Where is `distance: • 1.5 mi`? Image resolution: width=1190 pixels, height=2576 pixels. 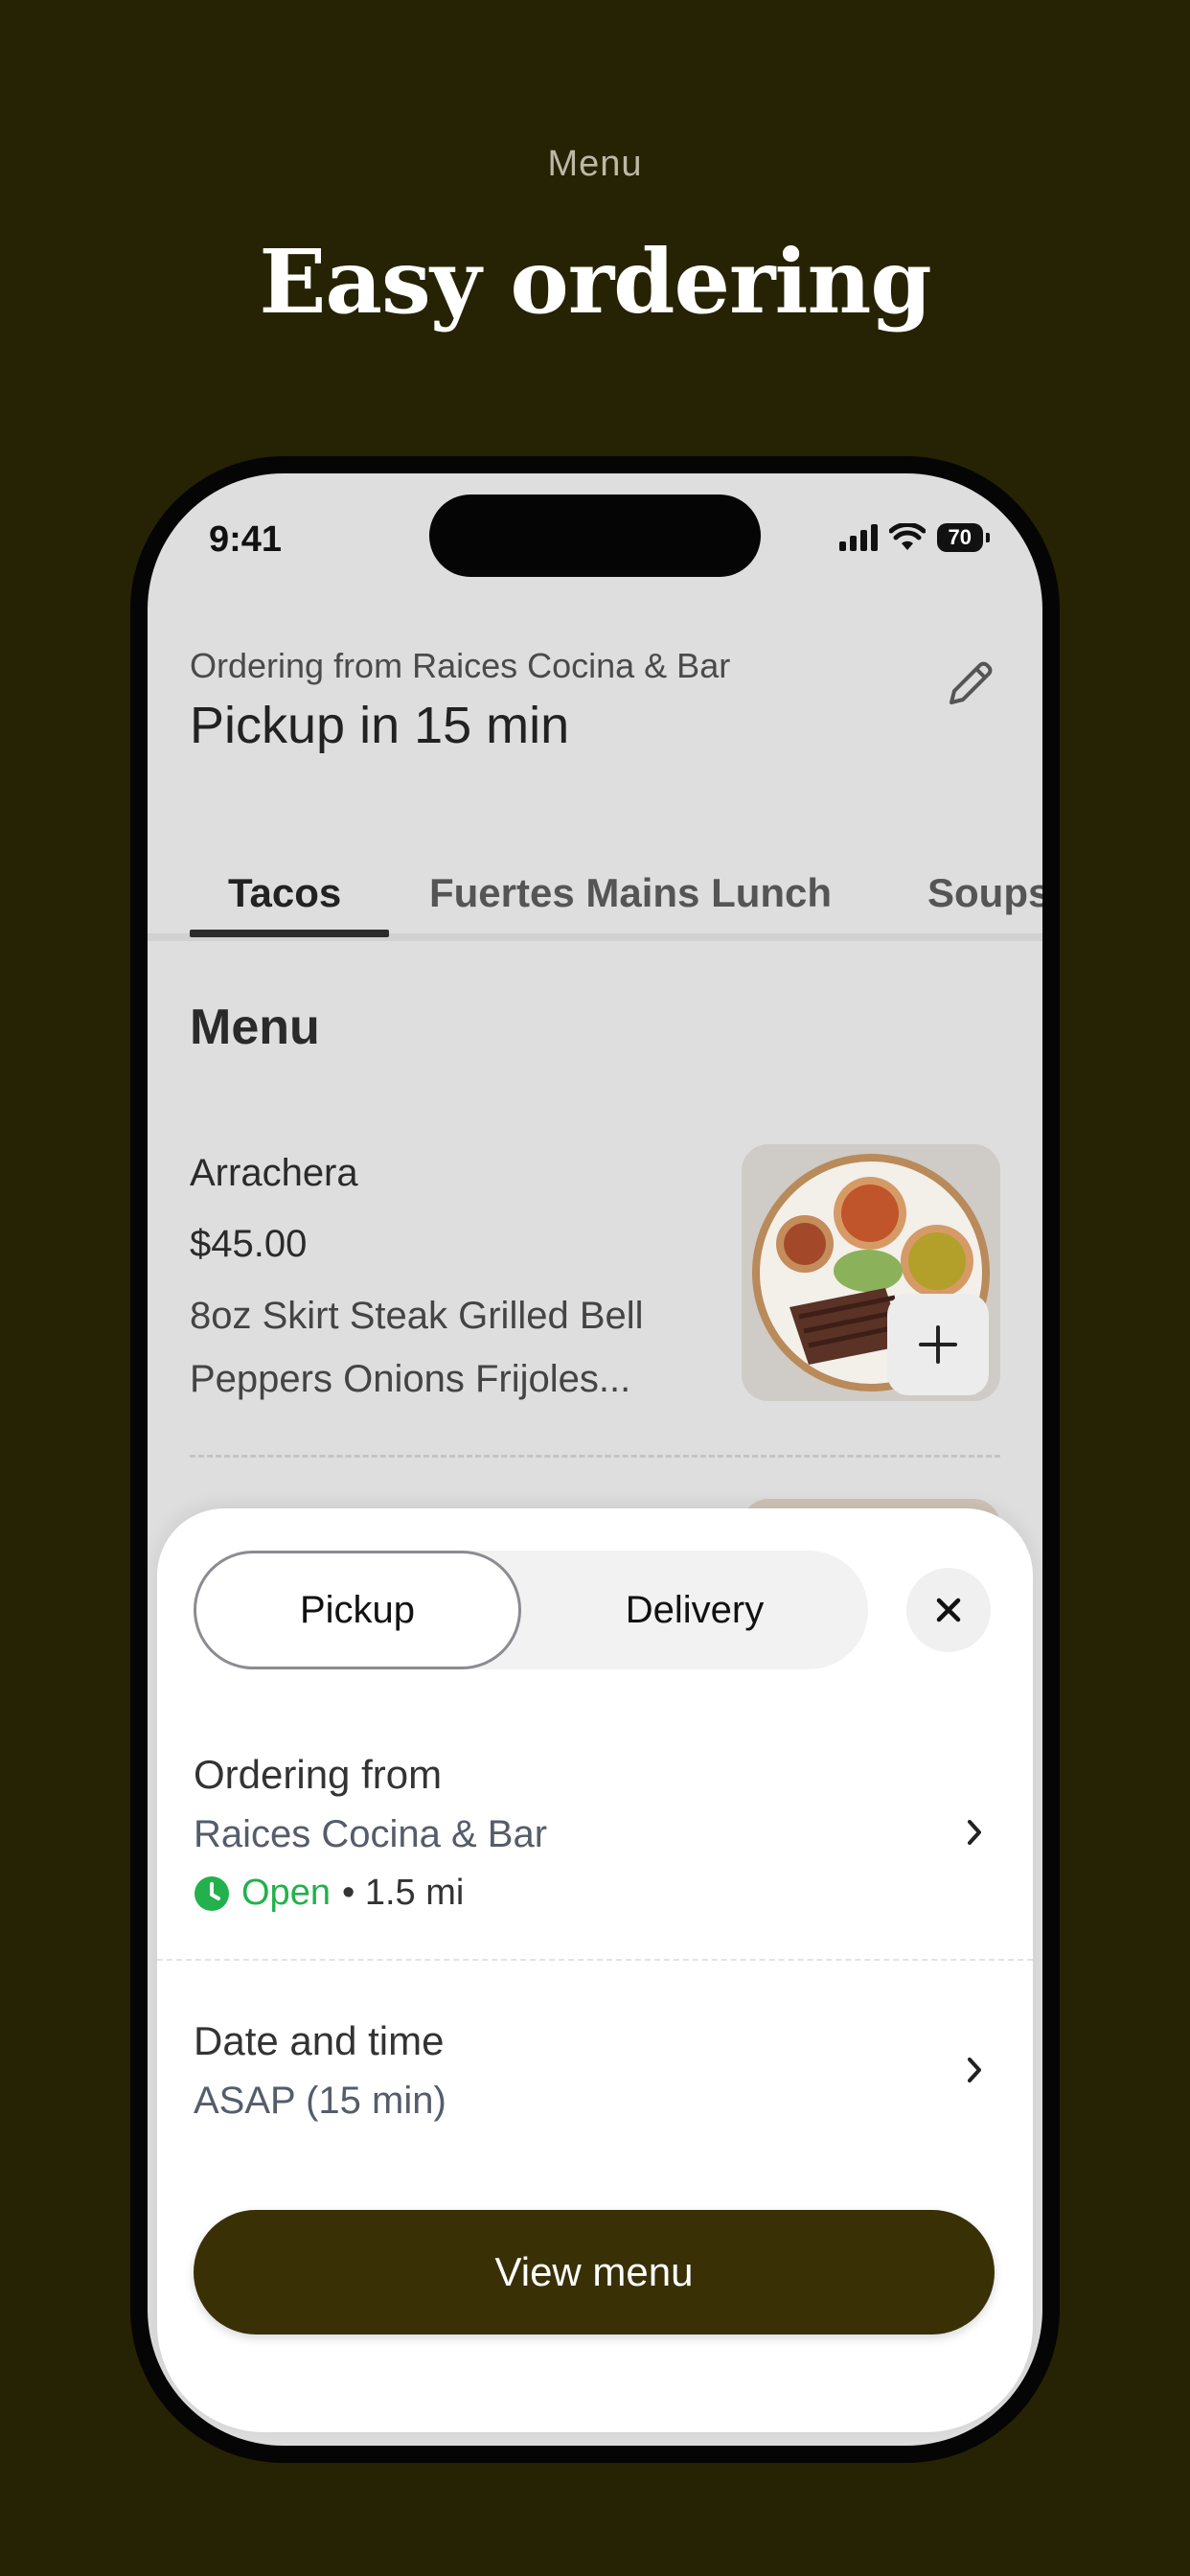 distance: • 1.5 mi is located at coordinates (403, 1893).